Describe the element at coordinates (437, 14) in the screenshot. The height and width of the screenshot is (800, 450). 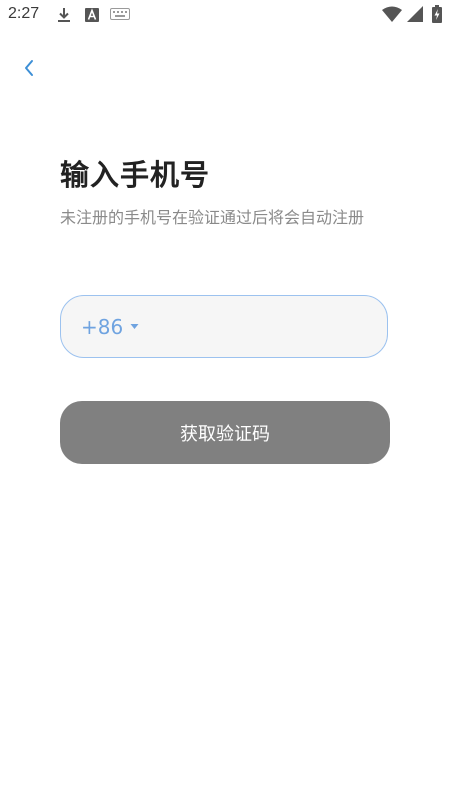
I see `battery-charging-icon` at that location.